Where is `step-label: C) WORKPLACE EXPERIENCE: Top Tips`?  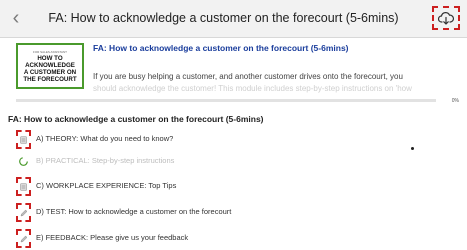
step-label: C) WORKPLACE EXPERIENCE: Top Tips is located at coordinates (106, 185).